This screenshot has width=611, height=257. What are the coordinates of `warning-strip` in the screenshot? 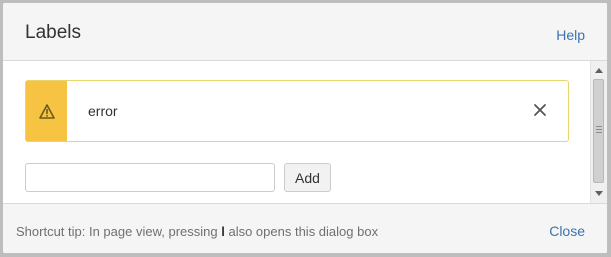 It's located at (46, 111).